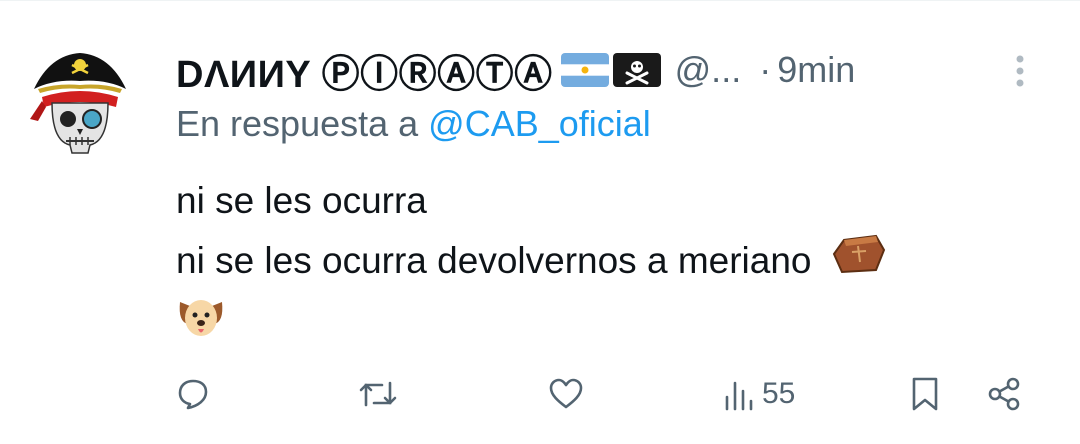 The image size is (1080, 444). I want to click on bookmark-button, so click(925, 394).